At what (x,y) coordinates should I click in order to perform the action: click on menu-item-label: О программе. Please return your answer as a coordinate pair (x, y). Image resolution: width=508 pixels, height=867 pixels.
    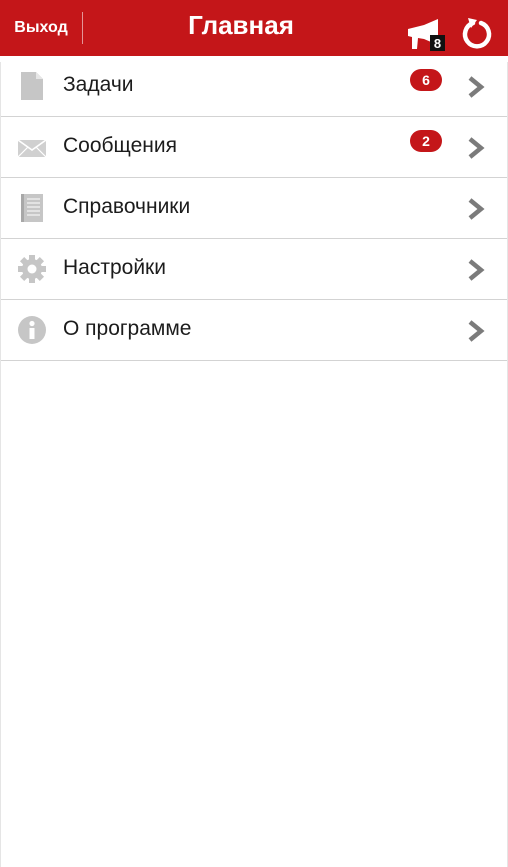
    Looking at the image, I should click on (127, 328).